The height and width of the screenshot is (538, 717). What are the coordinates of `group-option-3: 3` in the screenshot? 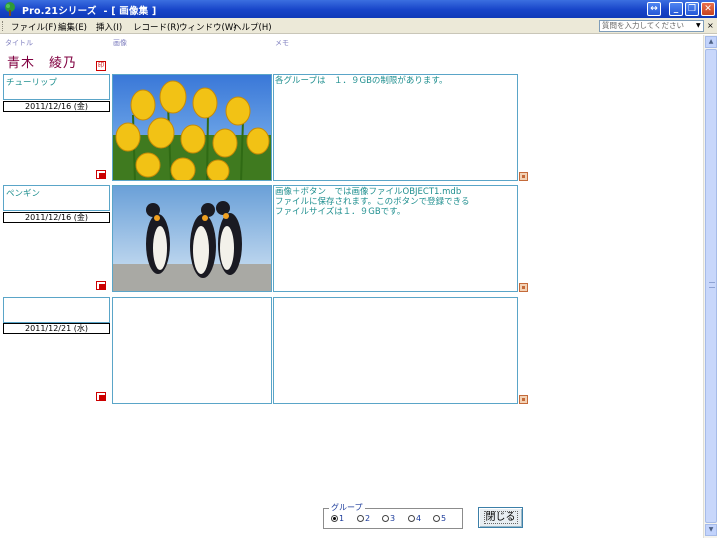 It's located at (388, 518).